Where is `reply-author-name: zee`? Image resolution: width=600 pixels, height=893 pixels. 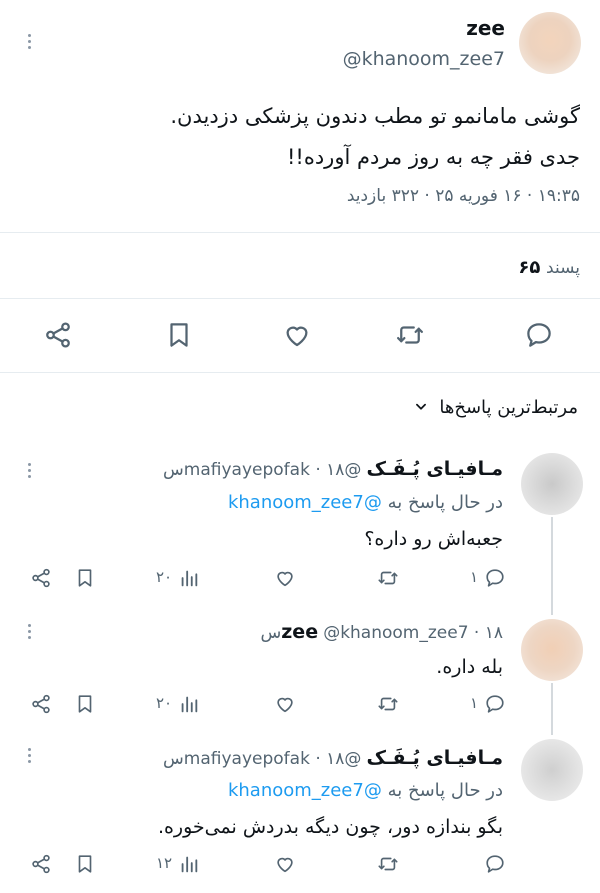
reply-author-name: zee is located at coordinates (299, 632).